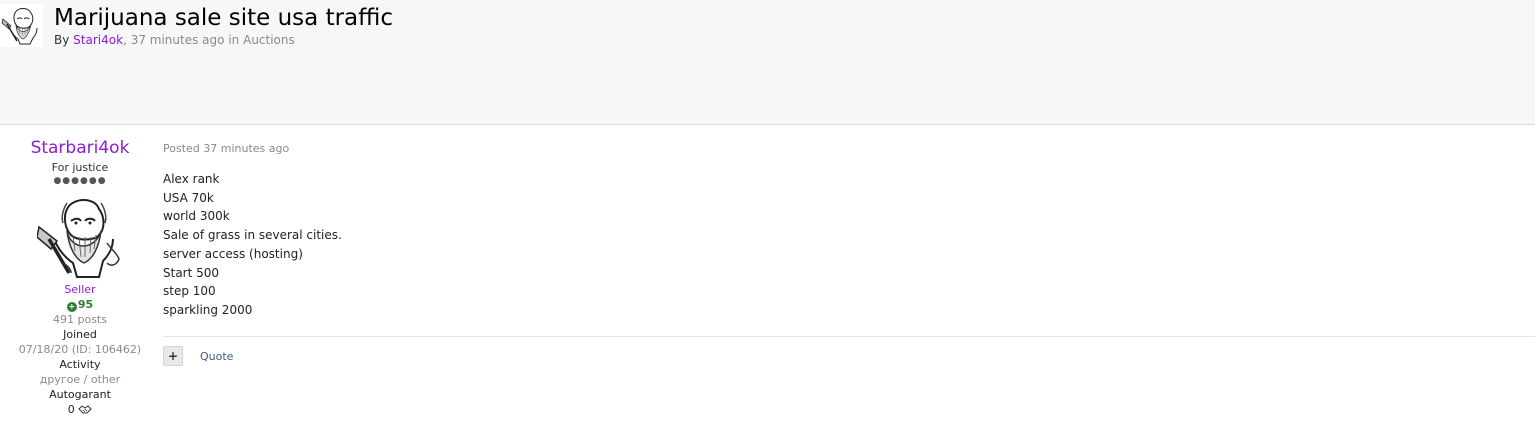 The height and width of the screenshot is (434, 1535). Describe the element at coordinates (208, 309) in the screenshot. I see `post-line: sparkling 2000` at that location.